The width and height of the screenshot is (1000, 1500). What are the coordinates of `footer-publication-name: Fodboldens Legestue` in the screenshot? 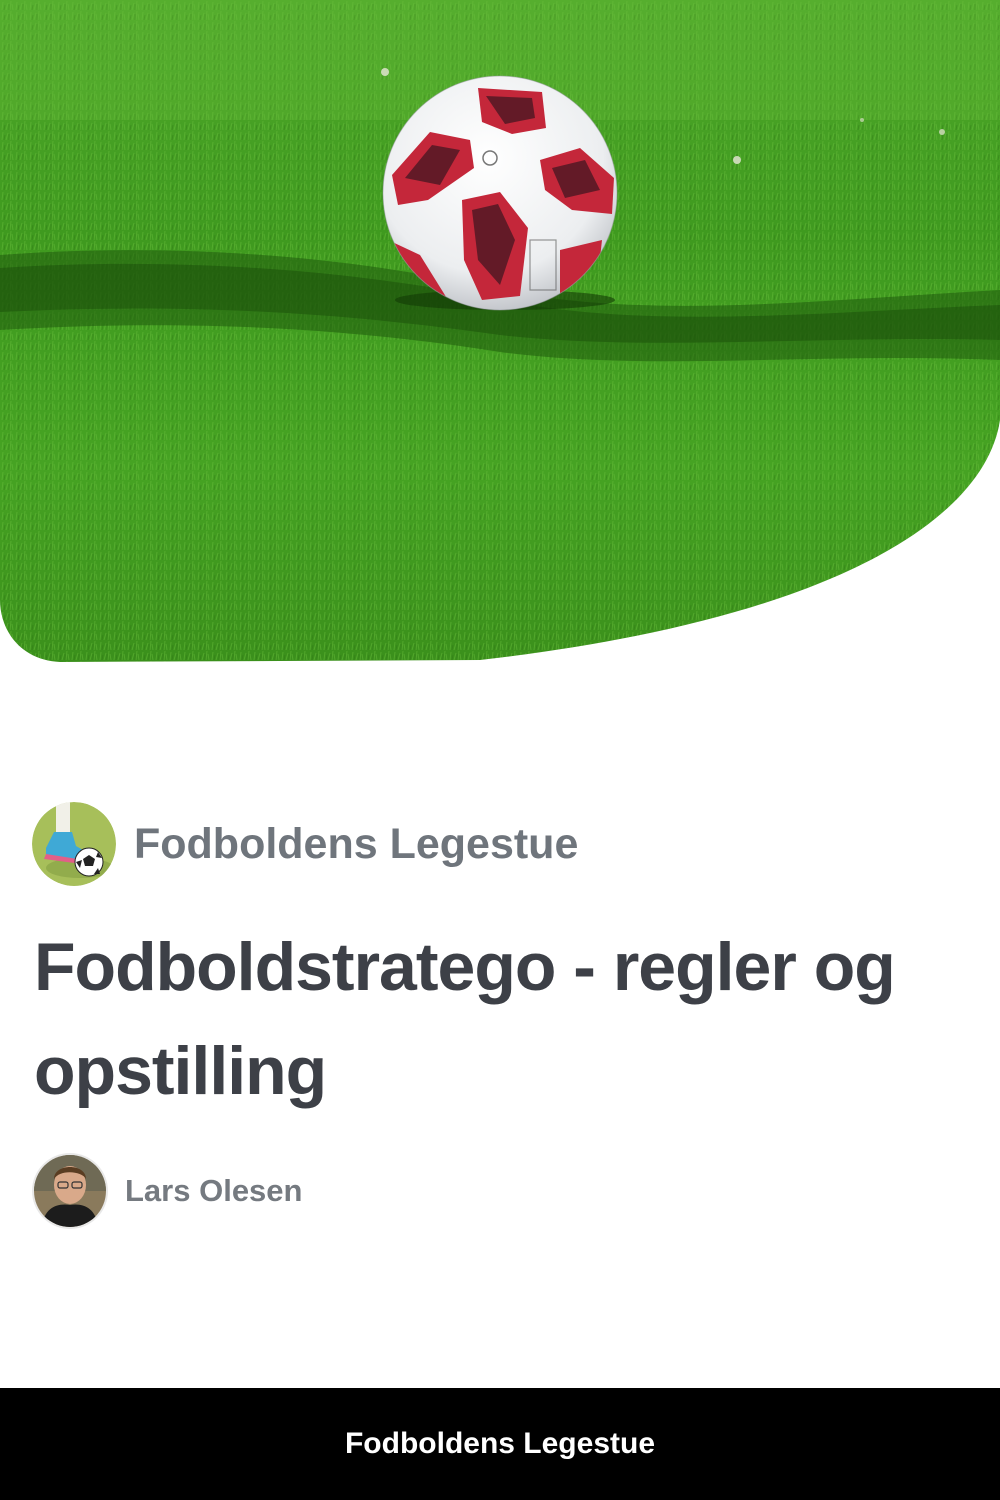 It's located at (500, 1444).